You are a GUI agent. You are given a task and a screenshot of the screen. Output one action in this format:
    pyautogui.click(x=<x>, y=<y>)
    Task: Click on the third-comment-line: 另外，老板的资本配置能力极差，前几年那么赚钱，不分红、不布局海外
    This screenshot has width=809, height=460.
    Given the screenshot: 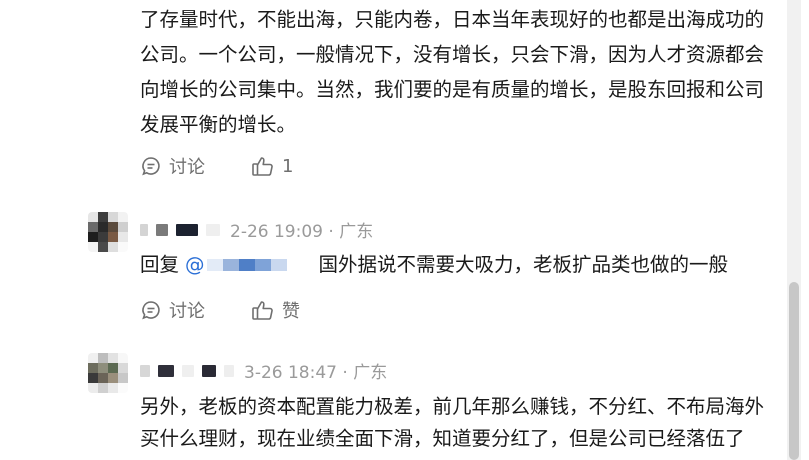 What is the action you would take?
    pyautogui.click(x=452, y=406)
    